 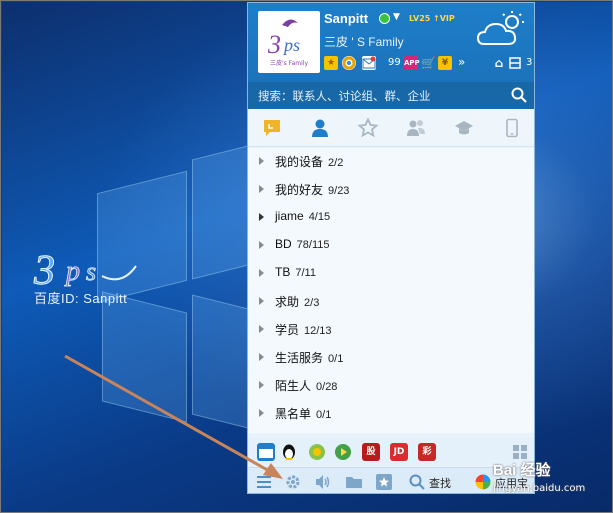 What do you see at coordinates (419, 19) in the screenshot?
I see `level-badge: LV25` at bounding box center [419, 19].